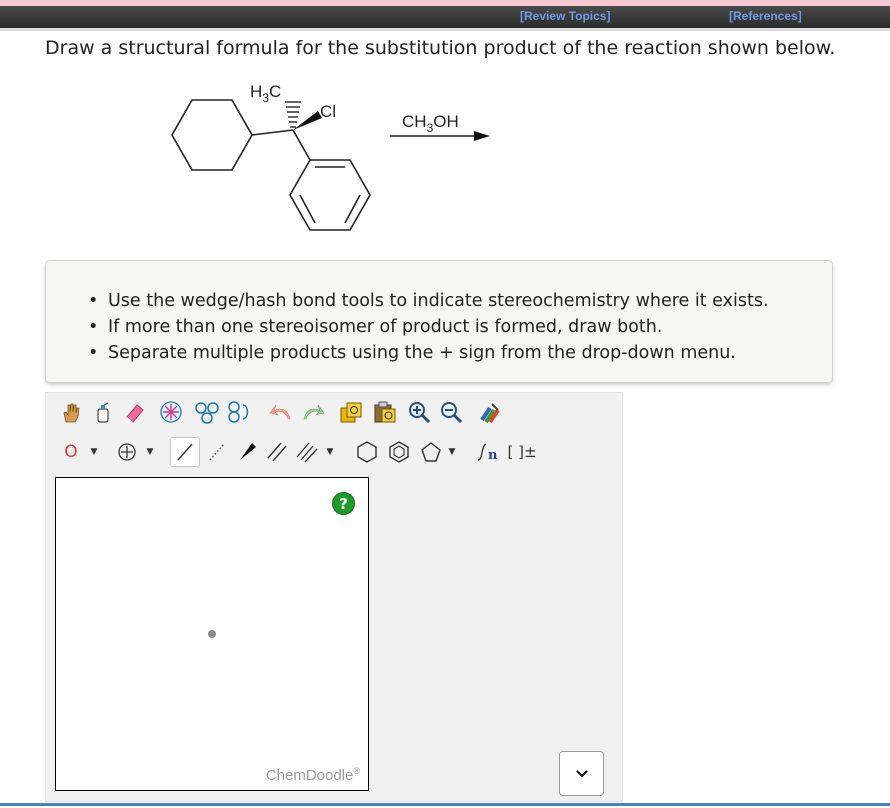 The width and height of the screenshot is (890, 808). I want to click on chemdoodle-brand: ChemDoodle®, so click(312, 775).